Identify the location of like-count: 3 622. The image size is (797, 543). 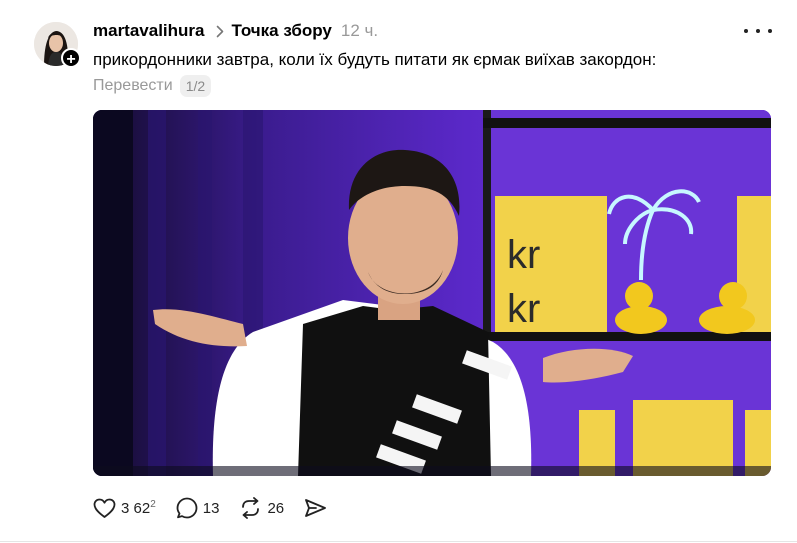
(138, 508).